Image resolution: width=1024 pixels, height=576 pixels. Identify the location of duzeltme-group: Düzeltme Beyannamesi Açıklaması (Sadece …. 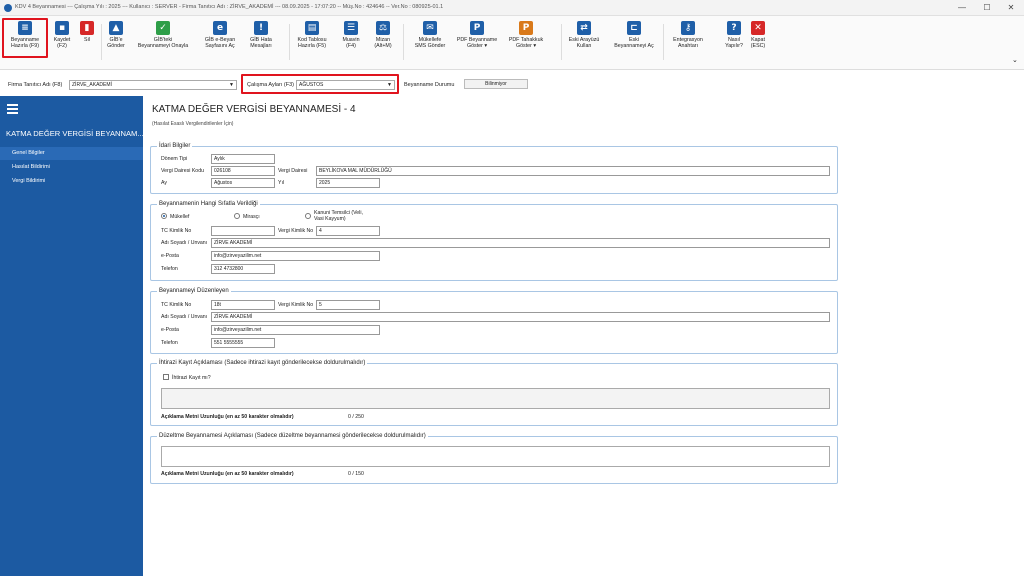
(494, 458).